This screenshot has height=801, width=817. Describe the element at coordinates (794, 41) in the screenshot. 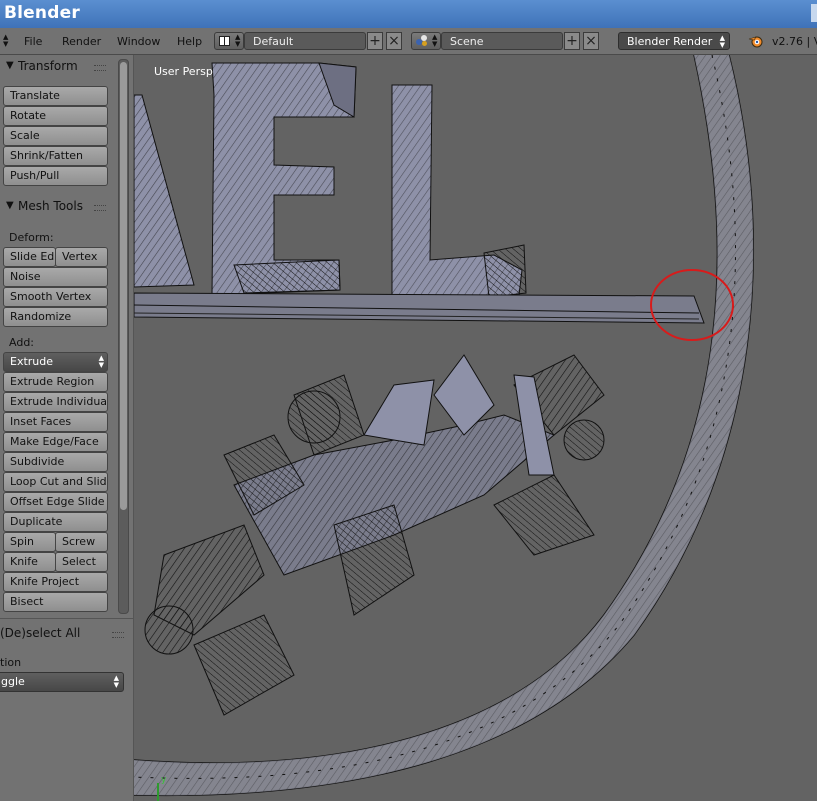

I see `version-label: v2.76 | V` at that location.